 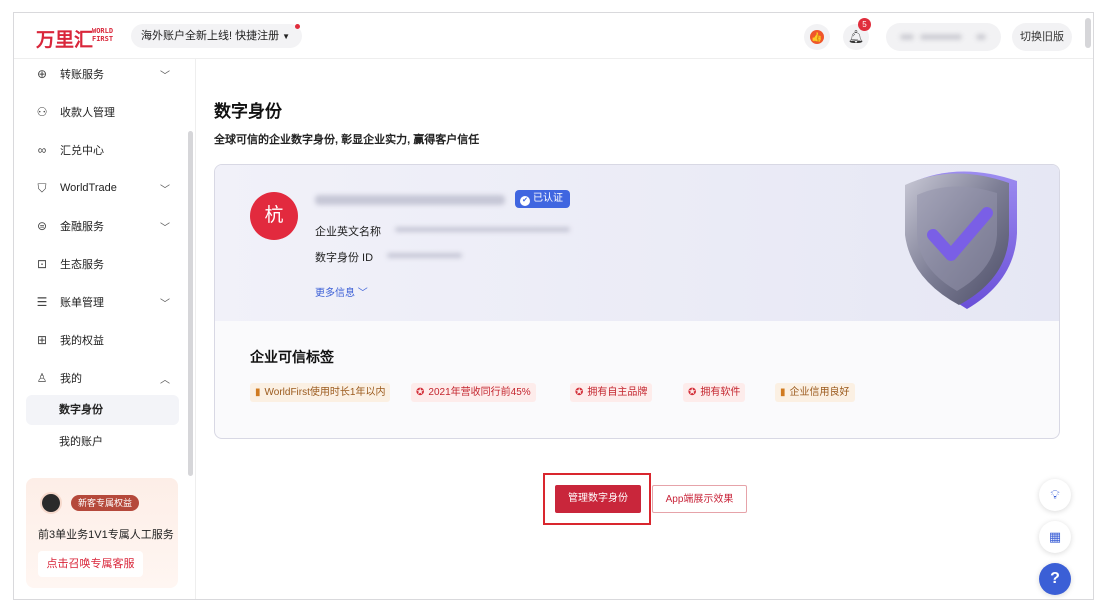 I want to click on notification-button: 🔔︎ 5, so click(x=857, y=34).